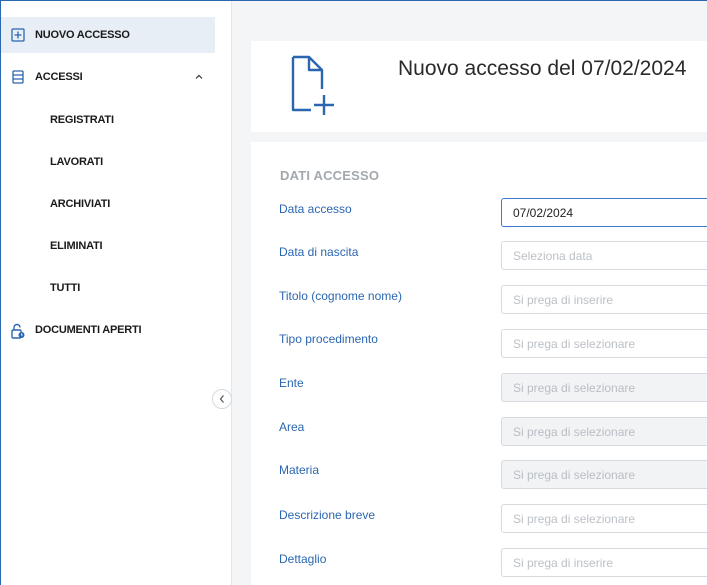  I want to click on field-label-ente: Ente, so click(291, 383).